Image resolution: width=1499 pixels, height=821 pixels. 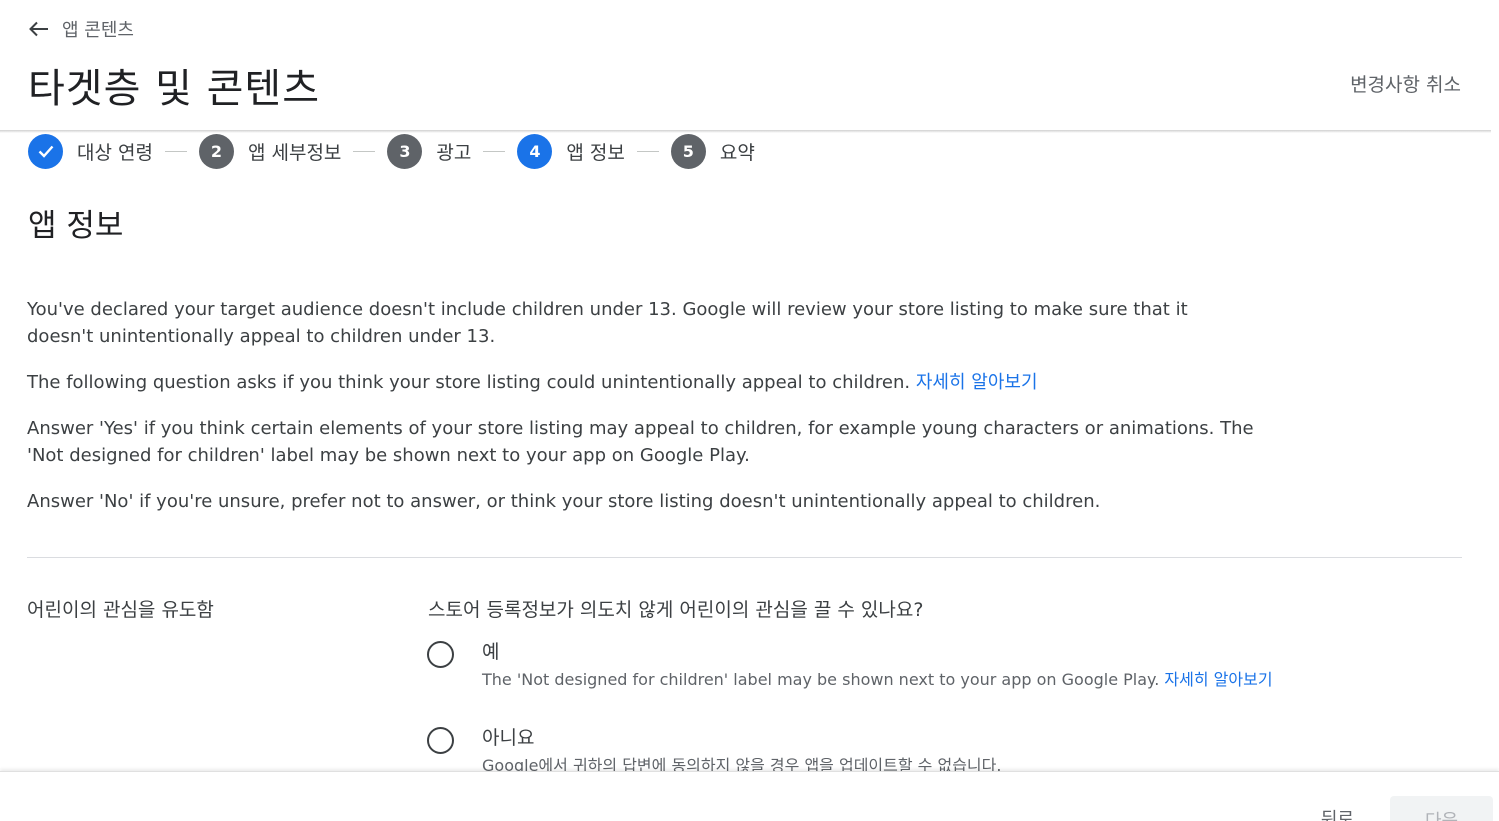 What do you see at coordinates (216, 151) in the screenshot?
I see `step-number: 2` at bounding box center [216, 151].